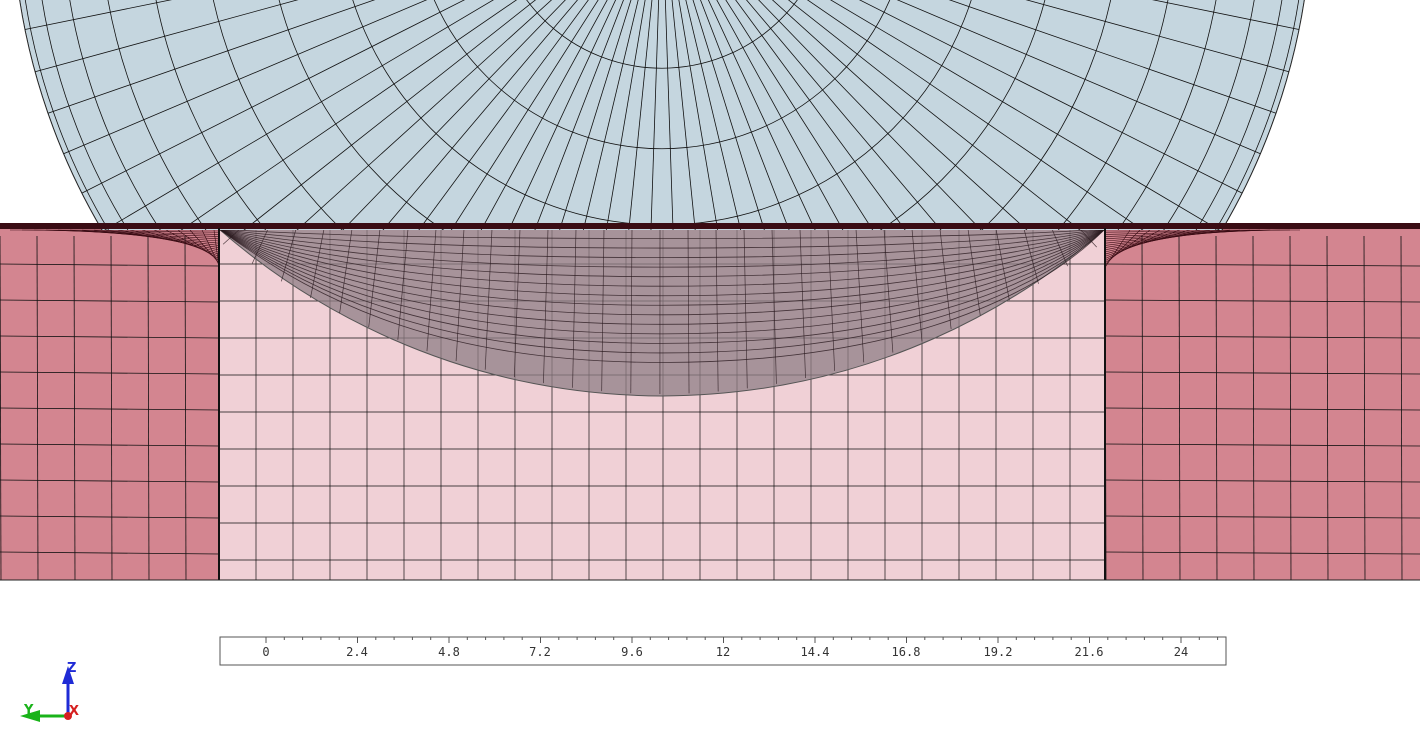 The width and height of the screenshot is (1420, 752). I want to click on scale-label: 0, so click(265, 652).